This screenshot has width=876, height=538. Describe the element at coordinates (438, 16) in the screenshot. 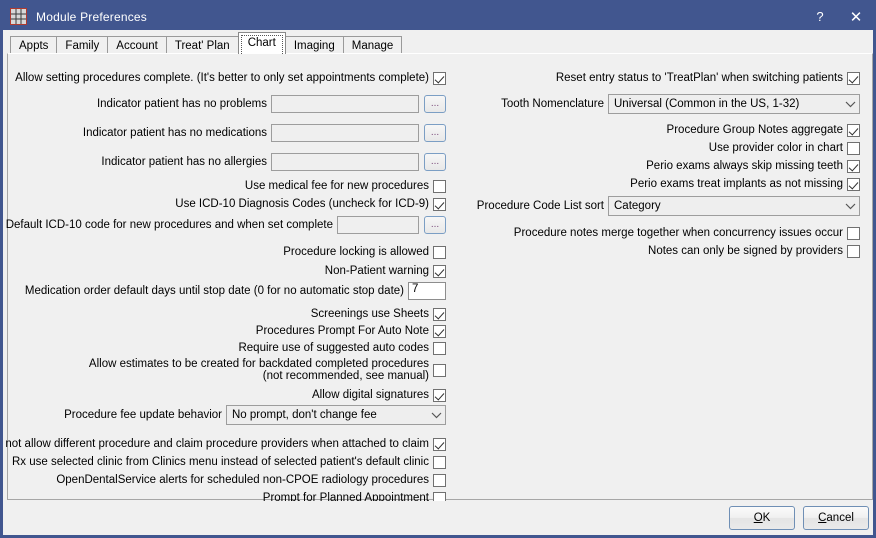

I see `titlebar: Module Preferences ? ✕` at that location.